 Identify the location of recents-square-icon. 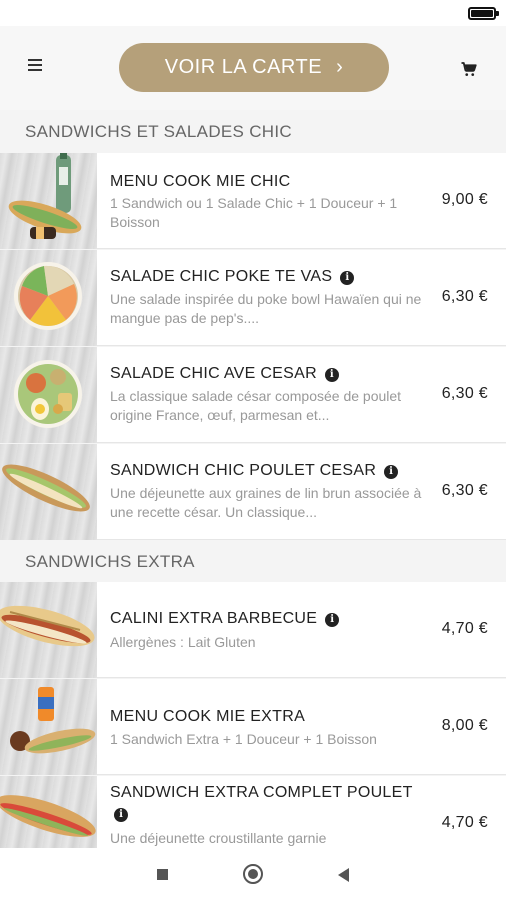
(162, 874).